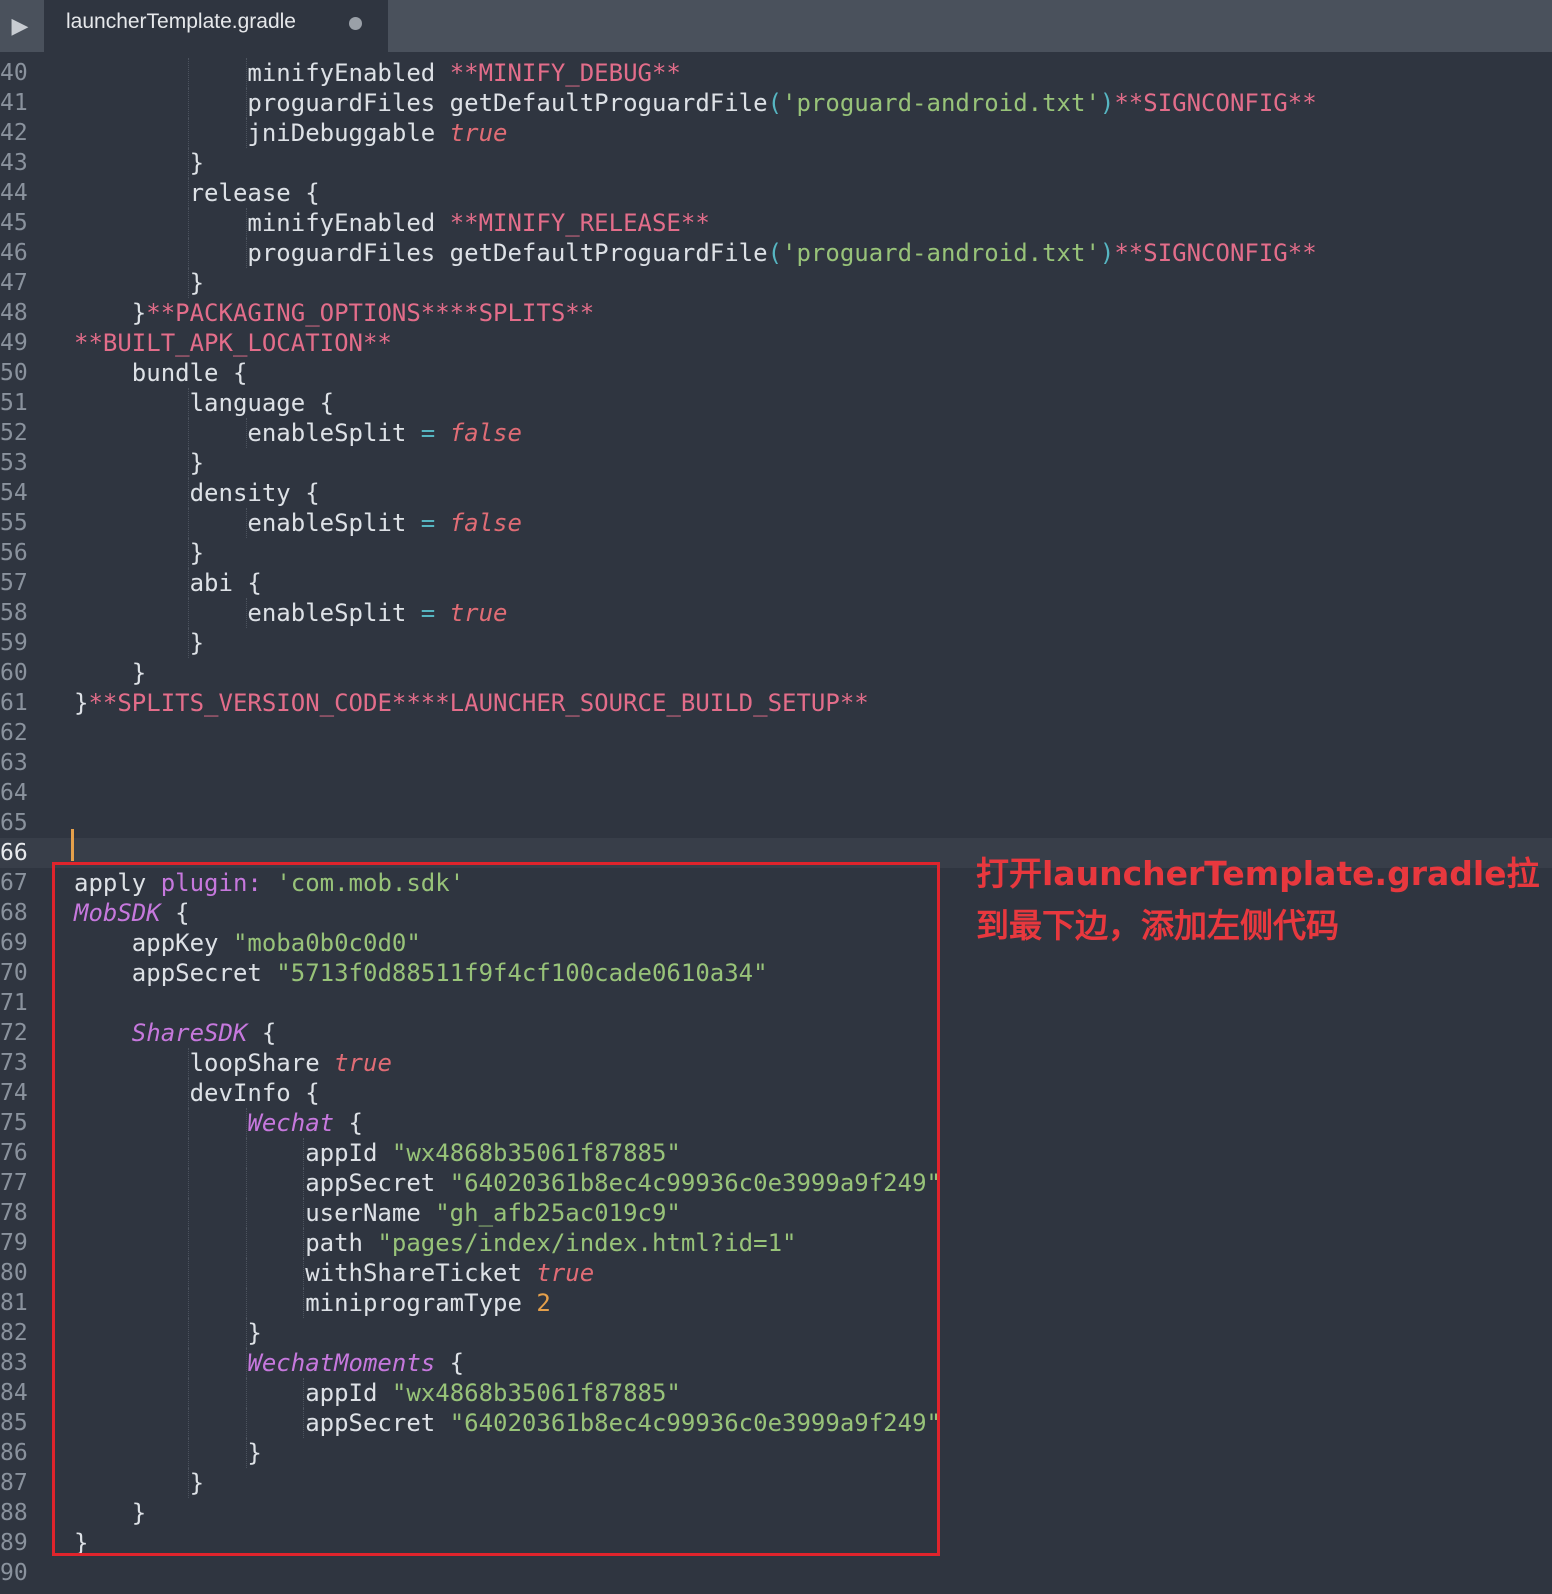 The width and height of the screenshot is (1552, 1594). Describe the element at coordinates (14, 313) in the screenshot. I see `line-number: 48` at that location.